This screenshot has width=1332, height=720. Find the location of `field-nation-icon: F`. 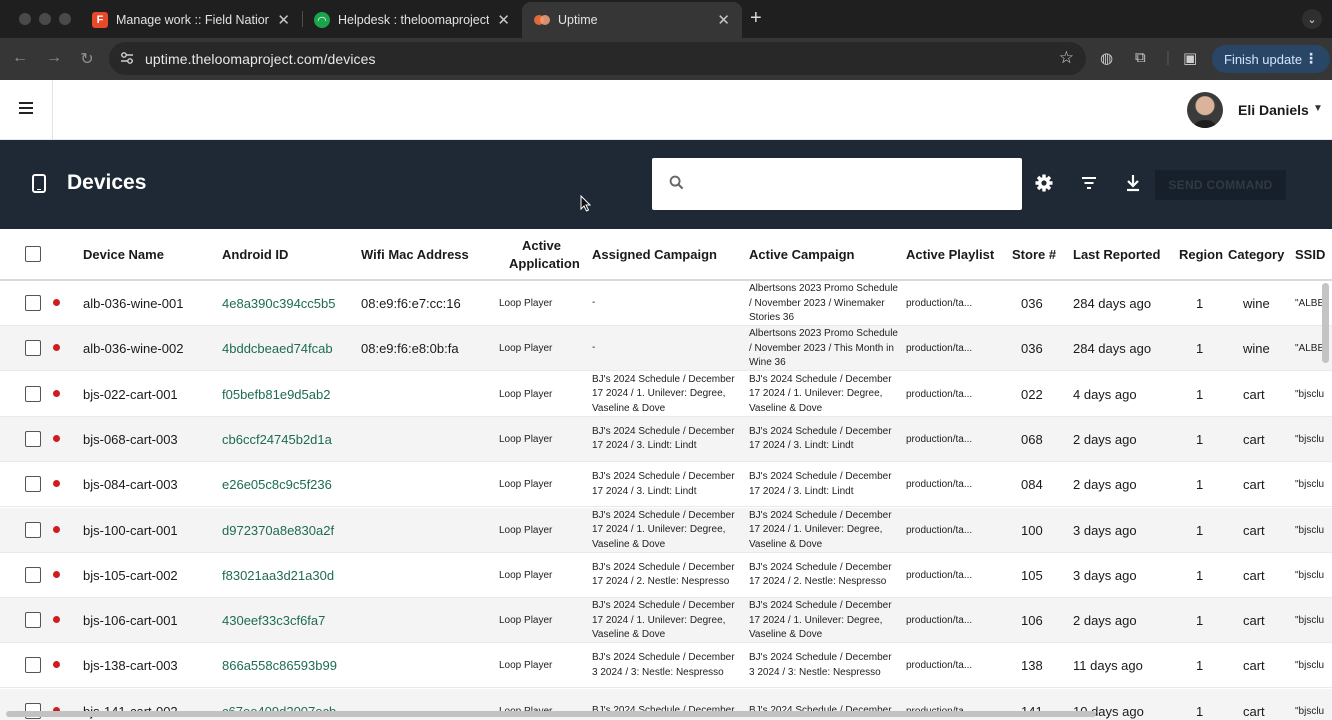

field-nation-icon: F is located at coordinates (100, 20).